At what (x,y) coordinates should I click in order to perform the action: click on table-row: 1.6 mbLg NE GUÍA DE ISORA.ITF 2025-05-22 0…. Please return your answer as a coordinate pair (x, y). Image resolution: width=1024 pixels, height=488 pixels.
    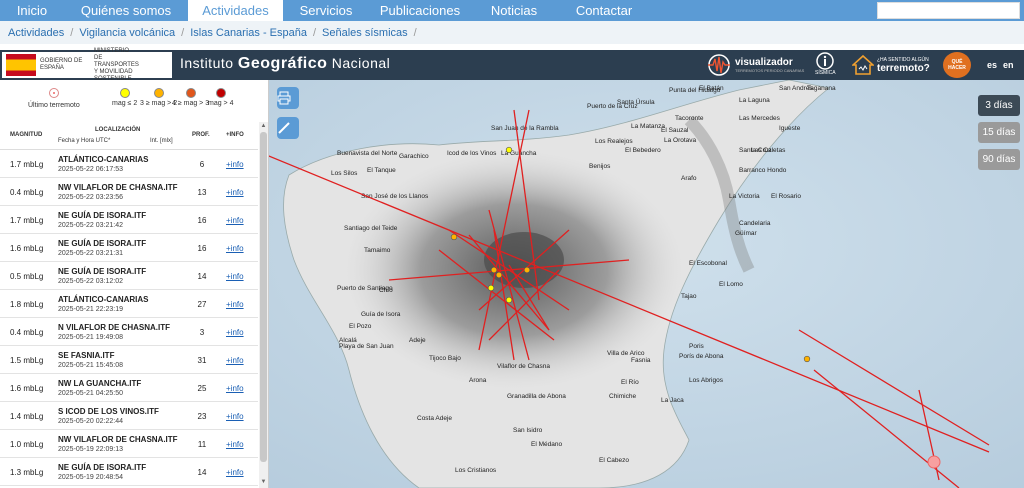
    Looking at the image, I should click on (129, 248).